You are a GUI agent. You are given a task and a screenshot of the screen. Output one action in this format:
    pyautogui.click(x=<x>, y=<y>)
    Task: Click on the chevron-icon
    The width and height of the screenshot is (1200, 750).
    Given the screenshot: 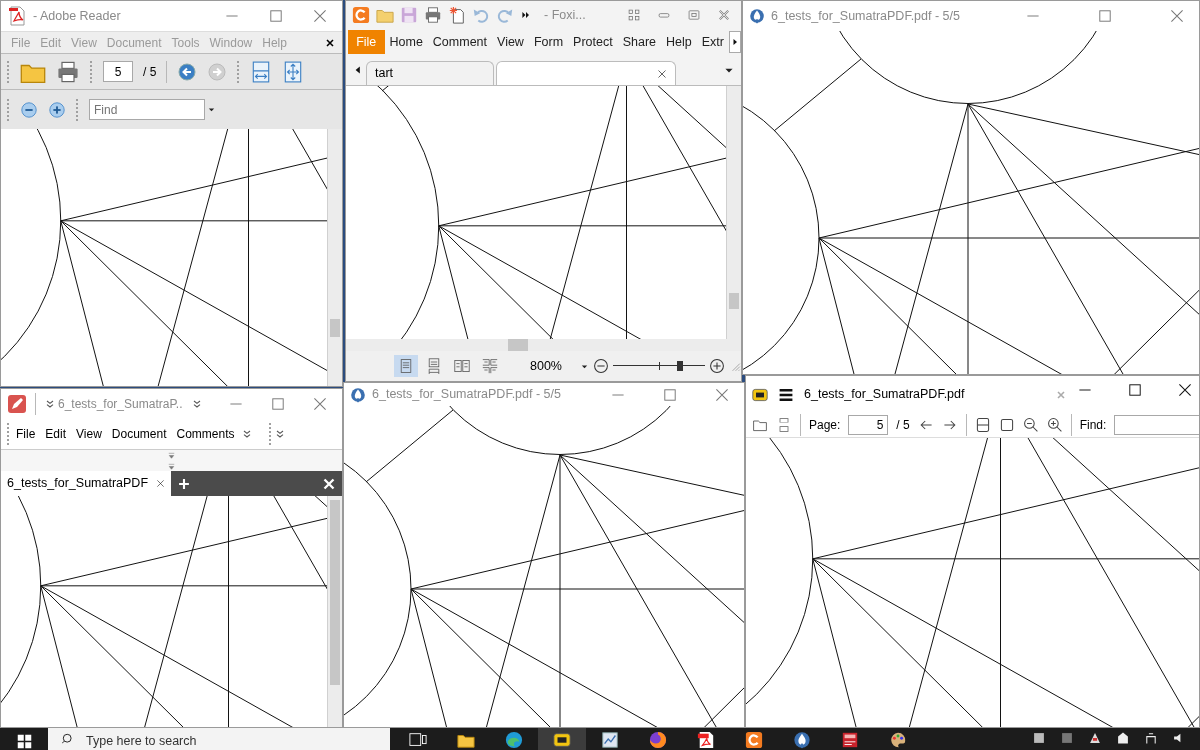 What is the action you would take?
    pyautogui.click(x=50, y=404)
    